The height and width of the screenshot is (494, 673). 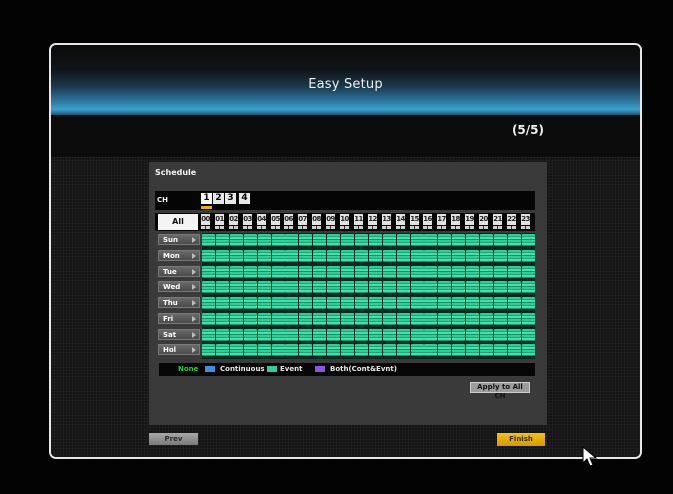 I want to click on hour-label-05: 05, so click(x=275, y=219).